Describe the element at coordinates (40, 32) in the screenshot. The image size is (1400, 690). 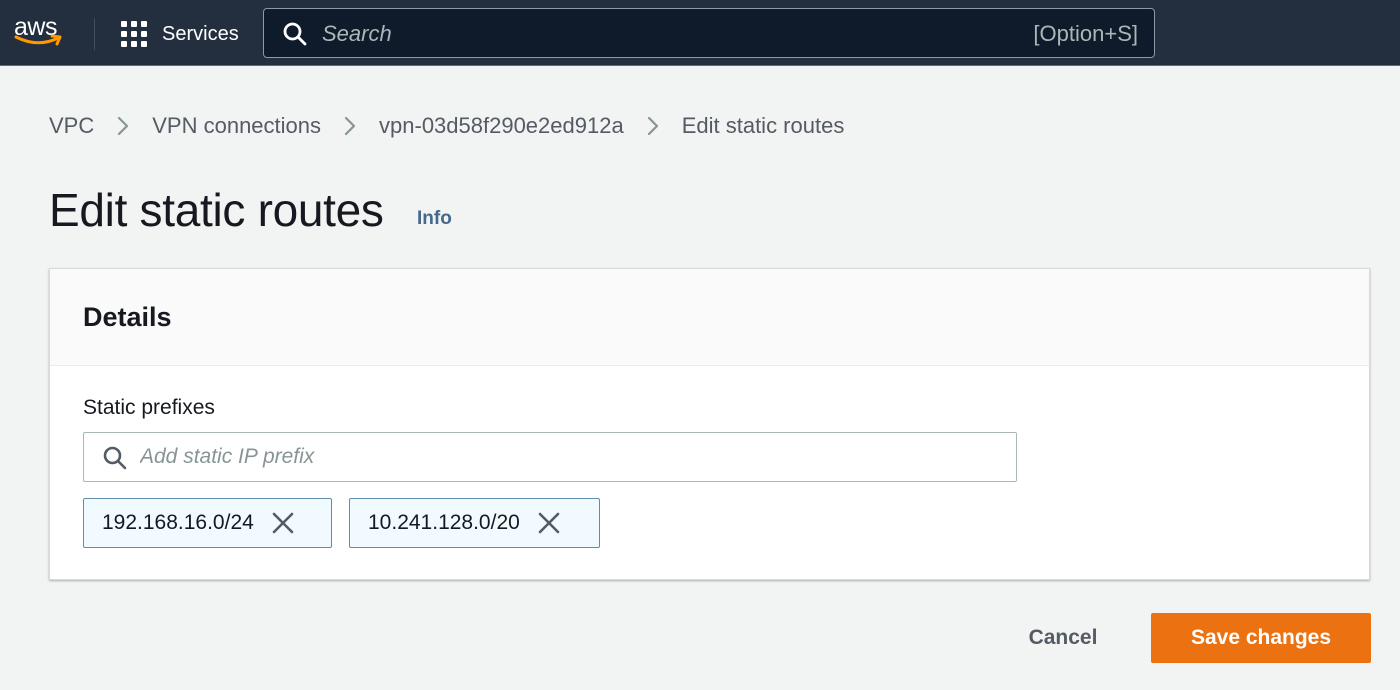
I see `aws-logo: aws` at that location.